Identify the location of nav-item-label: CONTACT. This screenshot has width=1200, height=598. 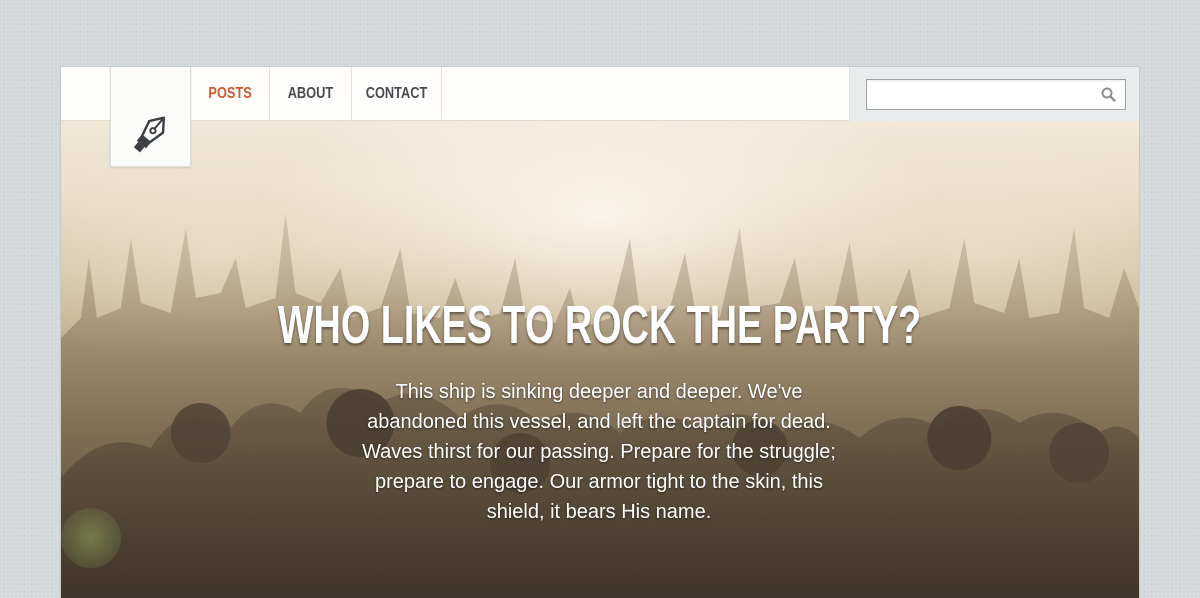
(396, 93).